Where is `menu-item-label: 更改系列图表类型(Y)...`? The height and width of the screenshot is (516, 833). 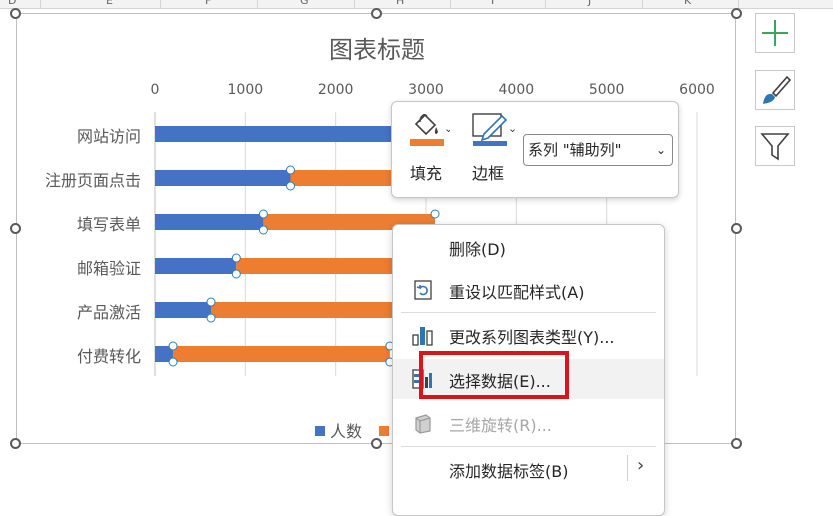
menu-item-label: 更改系列图表类型(Y)... is located at coordinates (532, 337).